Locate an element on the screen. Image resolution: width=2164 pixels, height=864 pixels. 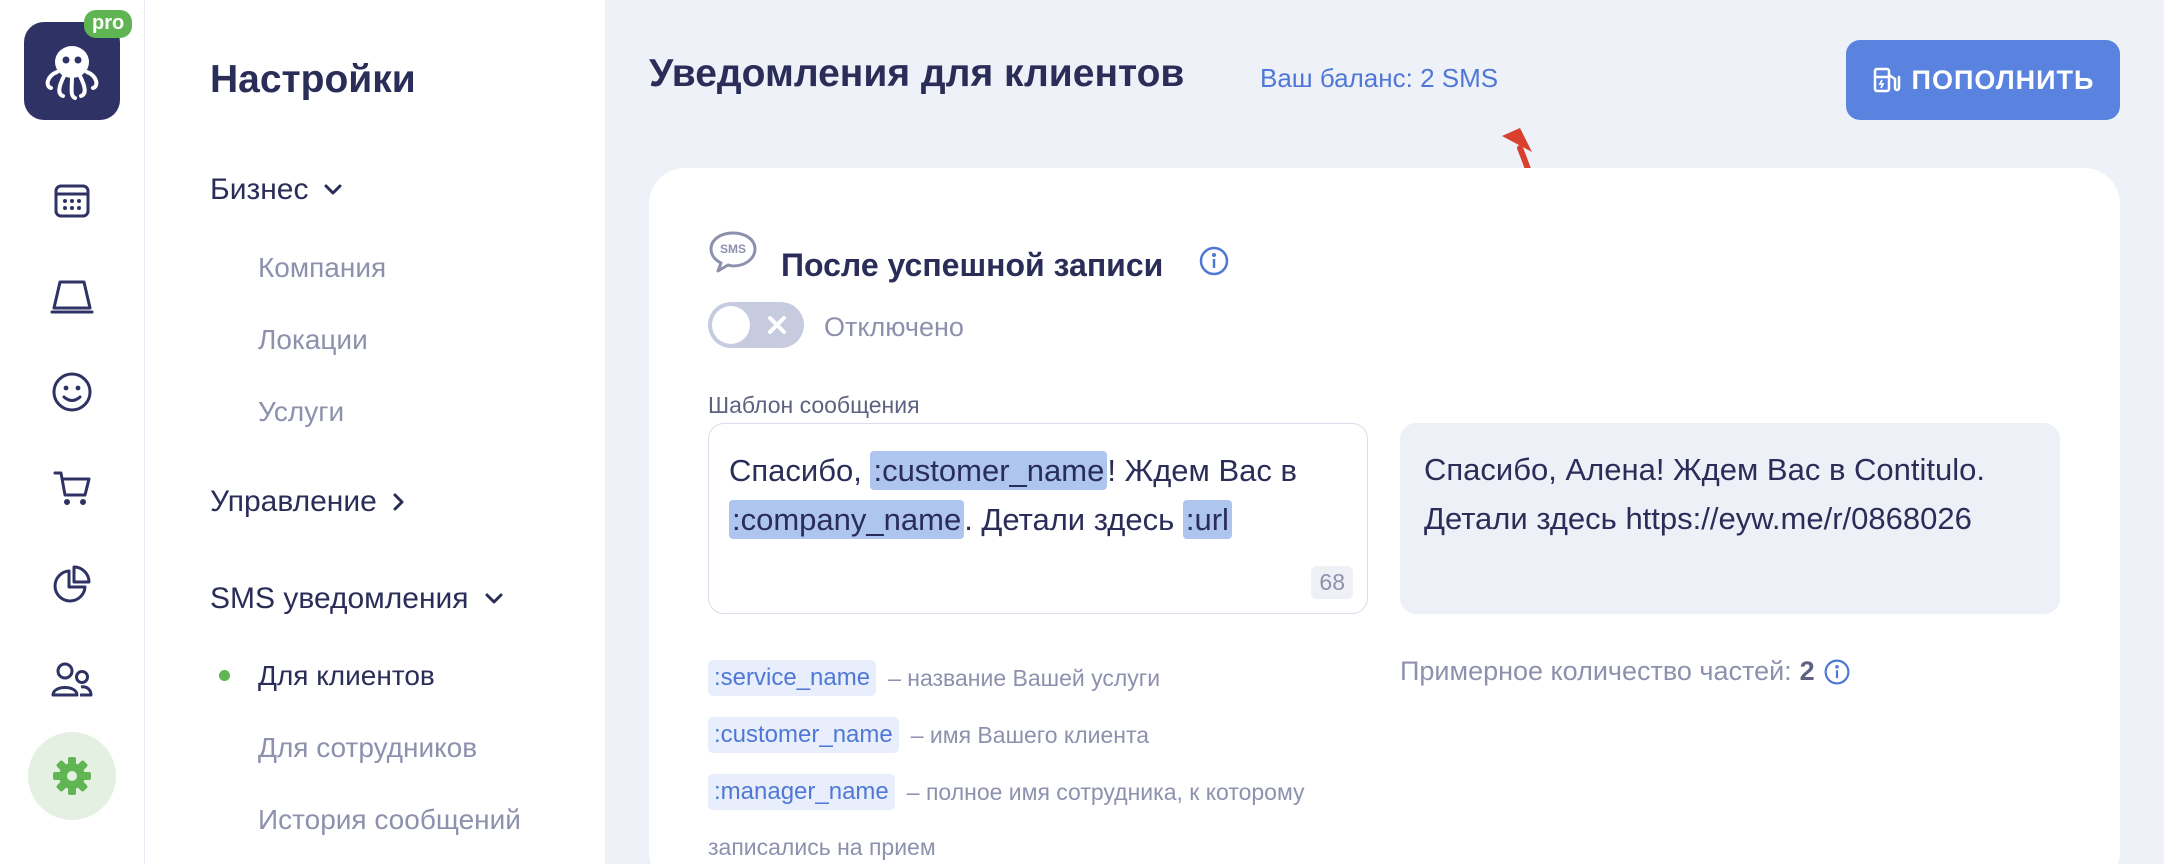
sidebar-group-label: Управление is located at coordinates (293, 501).